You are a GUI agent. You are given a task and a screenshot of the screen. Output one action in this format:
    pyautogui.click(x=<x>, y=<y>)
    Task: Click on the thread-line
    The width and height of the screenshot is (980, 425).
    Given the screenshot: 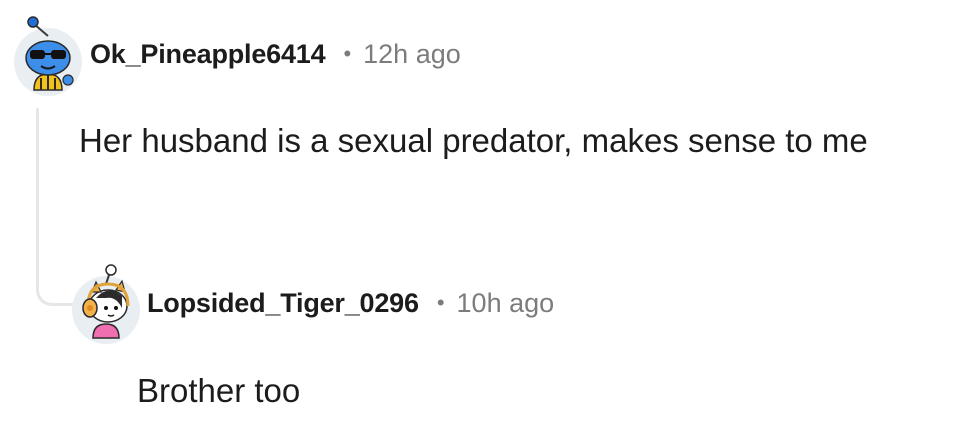 What is the action you would take?
    pyautogui.click(x=37, y=197)
    